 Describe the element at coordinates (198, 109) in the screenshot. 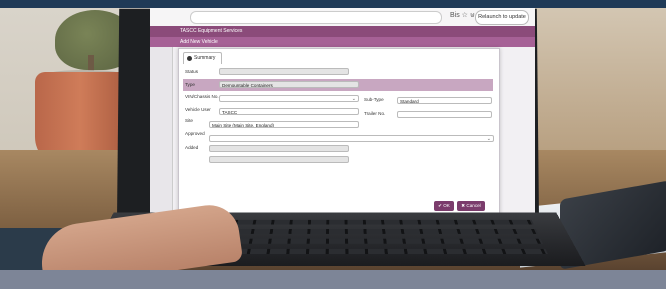

I see `vehicle-user-label: Vehicle User` at that location.